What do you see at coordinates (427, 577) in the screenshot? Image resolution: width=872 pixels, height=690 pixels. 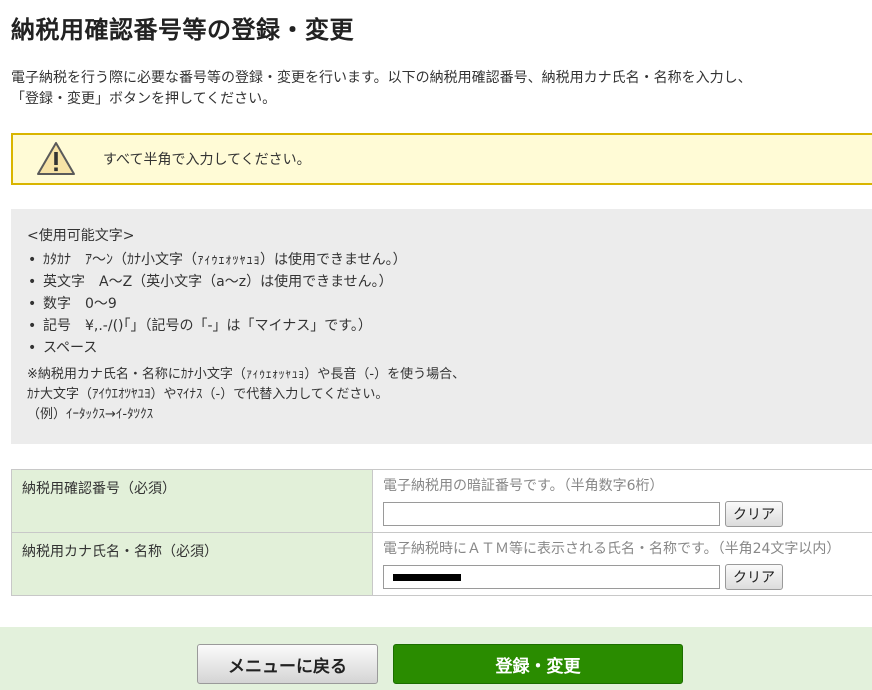 I see `redacted-value-bar` at bounding box center [427, 577].